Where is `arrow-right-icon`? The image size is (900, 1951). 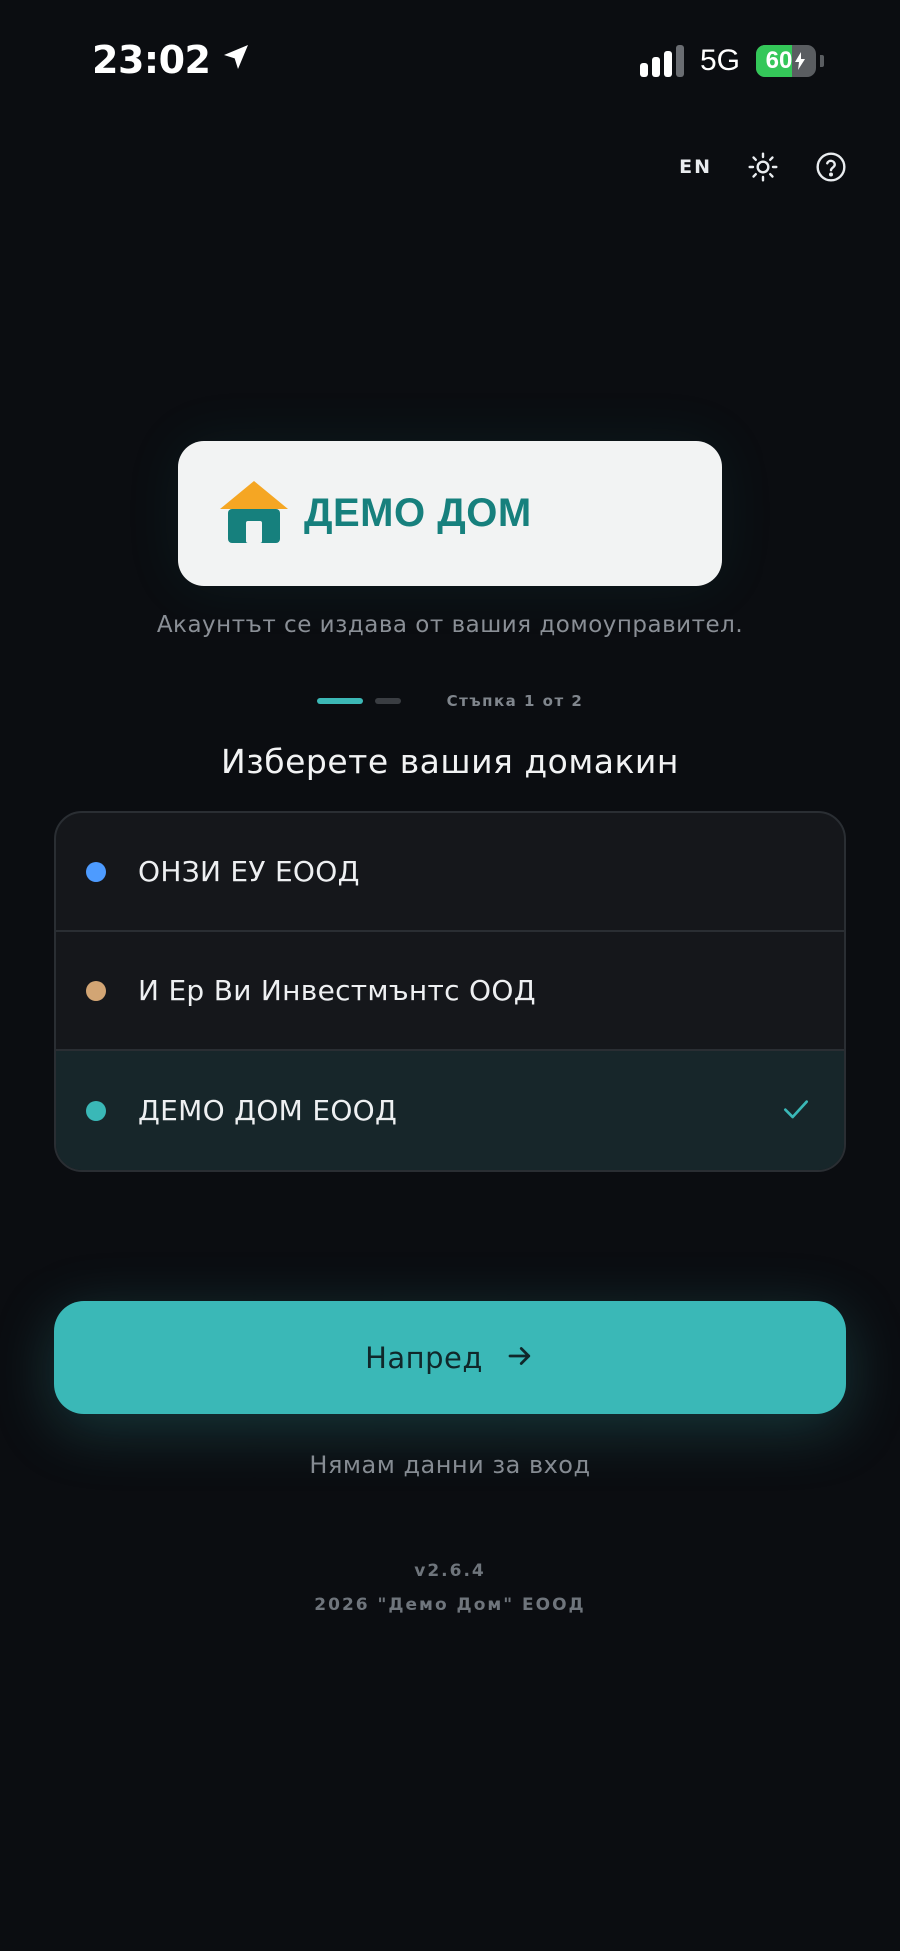
arrow-right-icon is located at coordinates (520, 1358).